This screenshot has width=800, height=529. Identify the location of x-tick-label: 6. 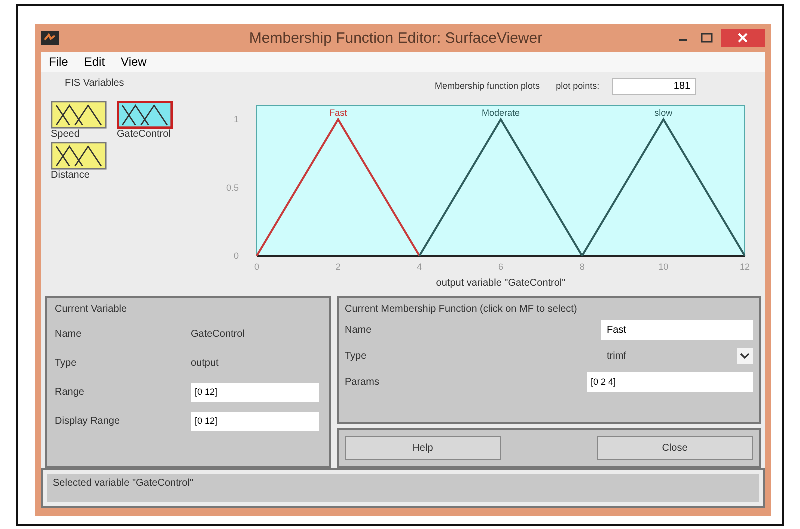
(501, 267).